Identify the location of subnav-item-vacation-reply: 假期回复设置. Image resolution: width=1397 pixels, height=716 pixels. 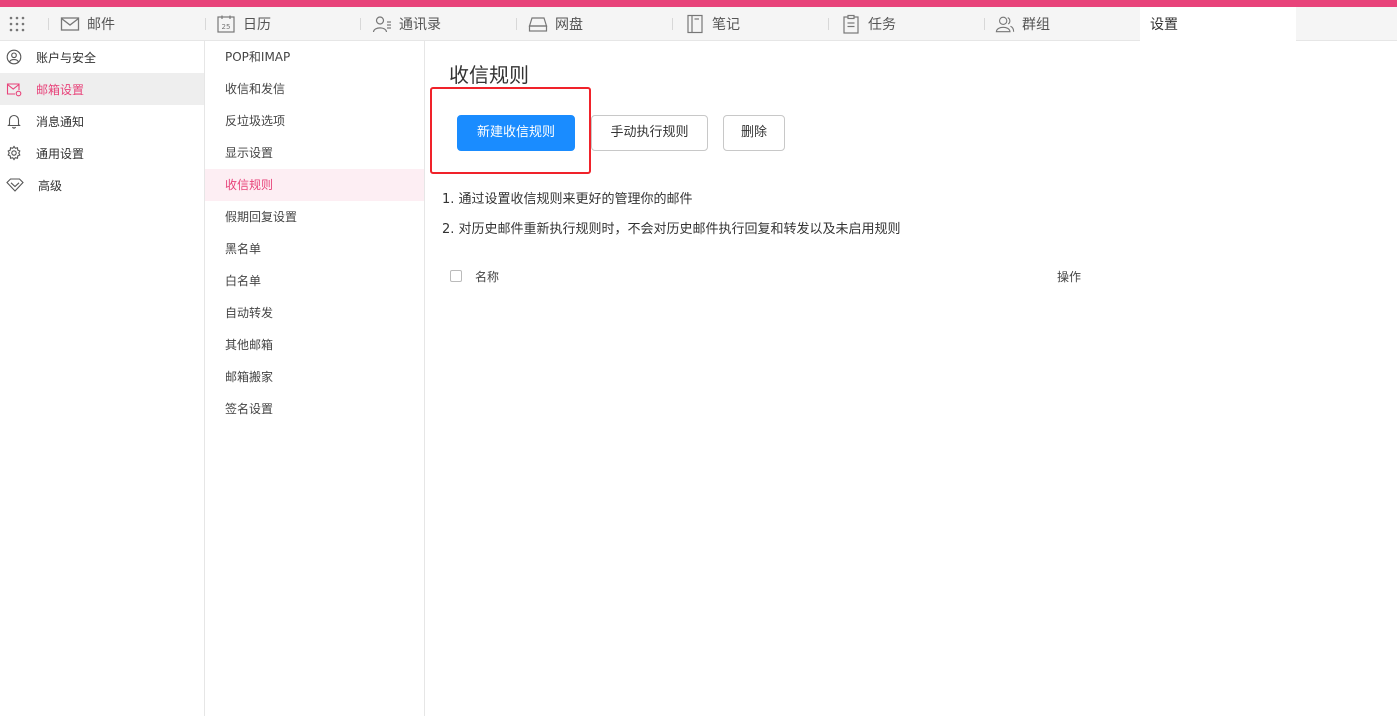
(314, 217).